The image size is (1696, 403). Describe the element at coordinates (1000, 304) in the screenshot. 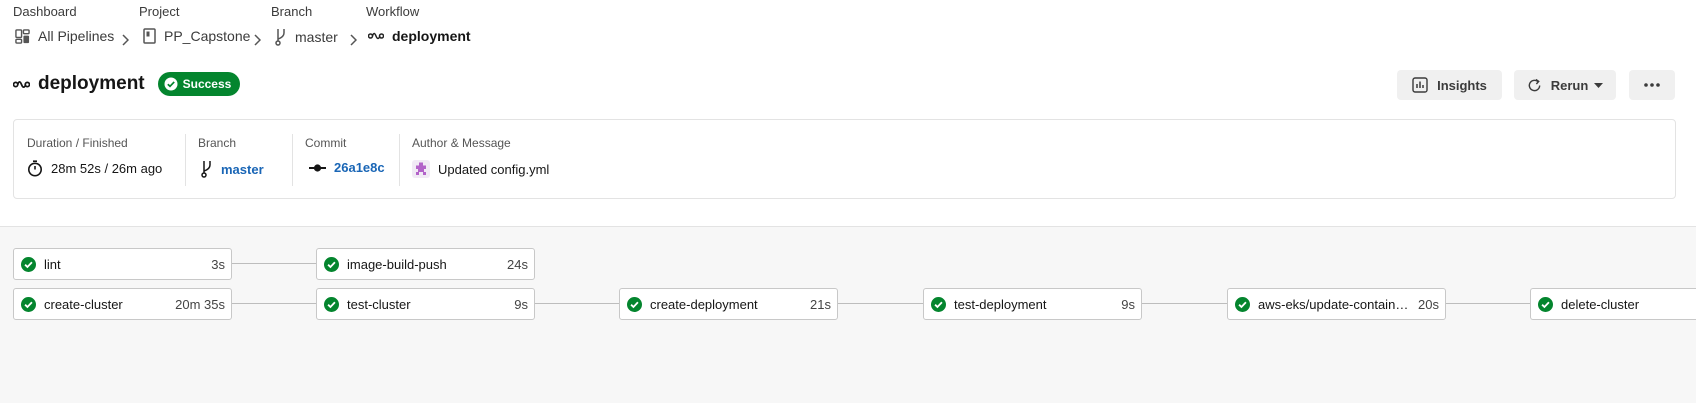

I see `job-name: test-deployment` at that location.